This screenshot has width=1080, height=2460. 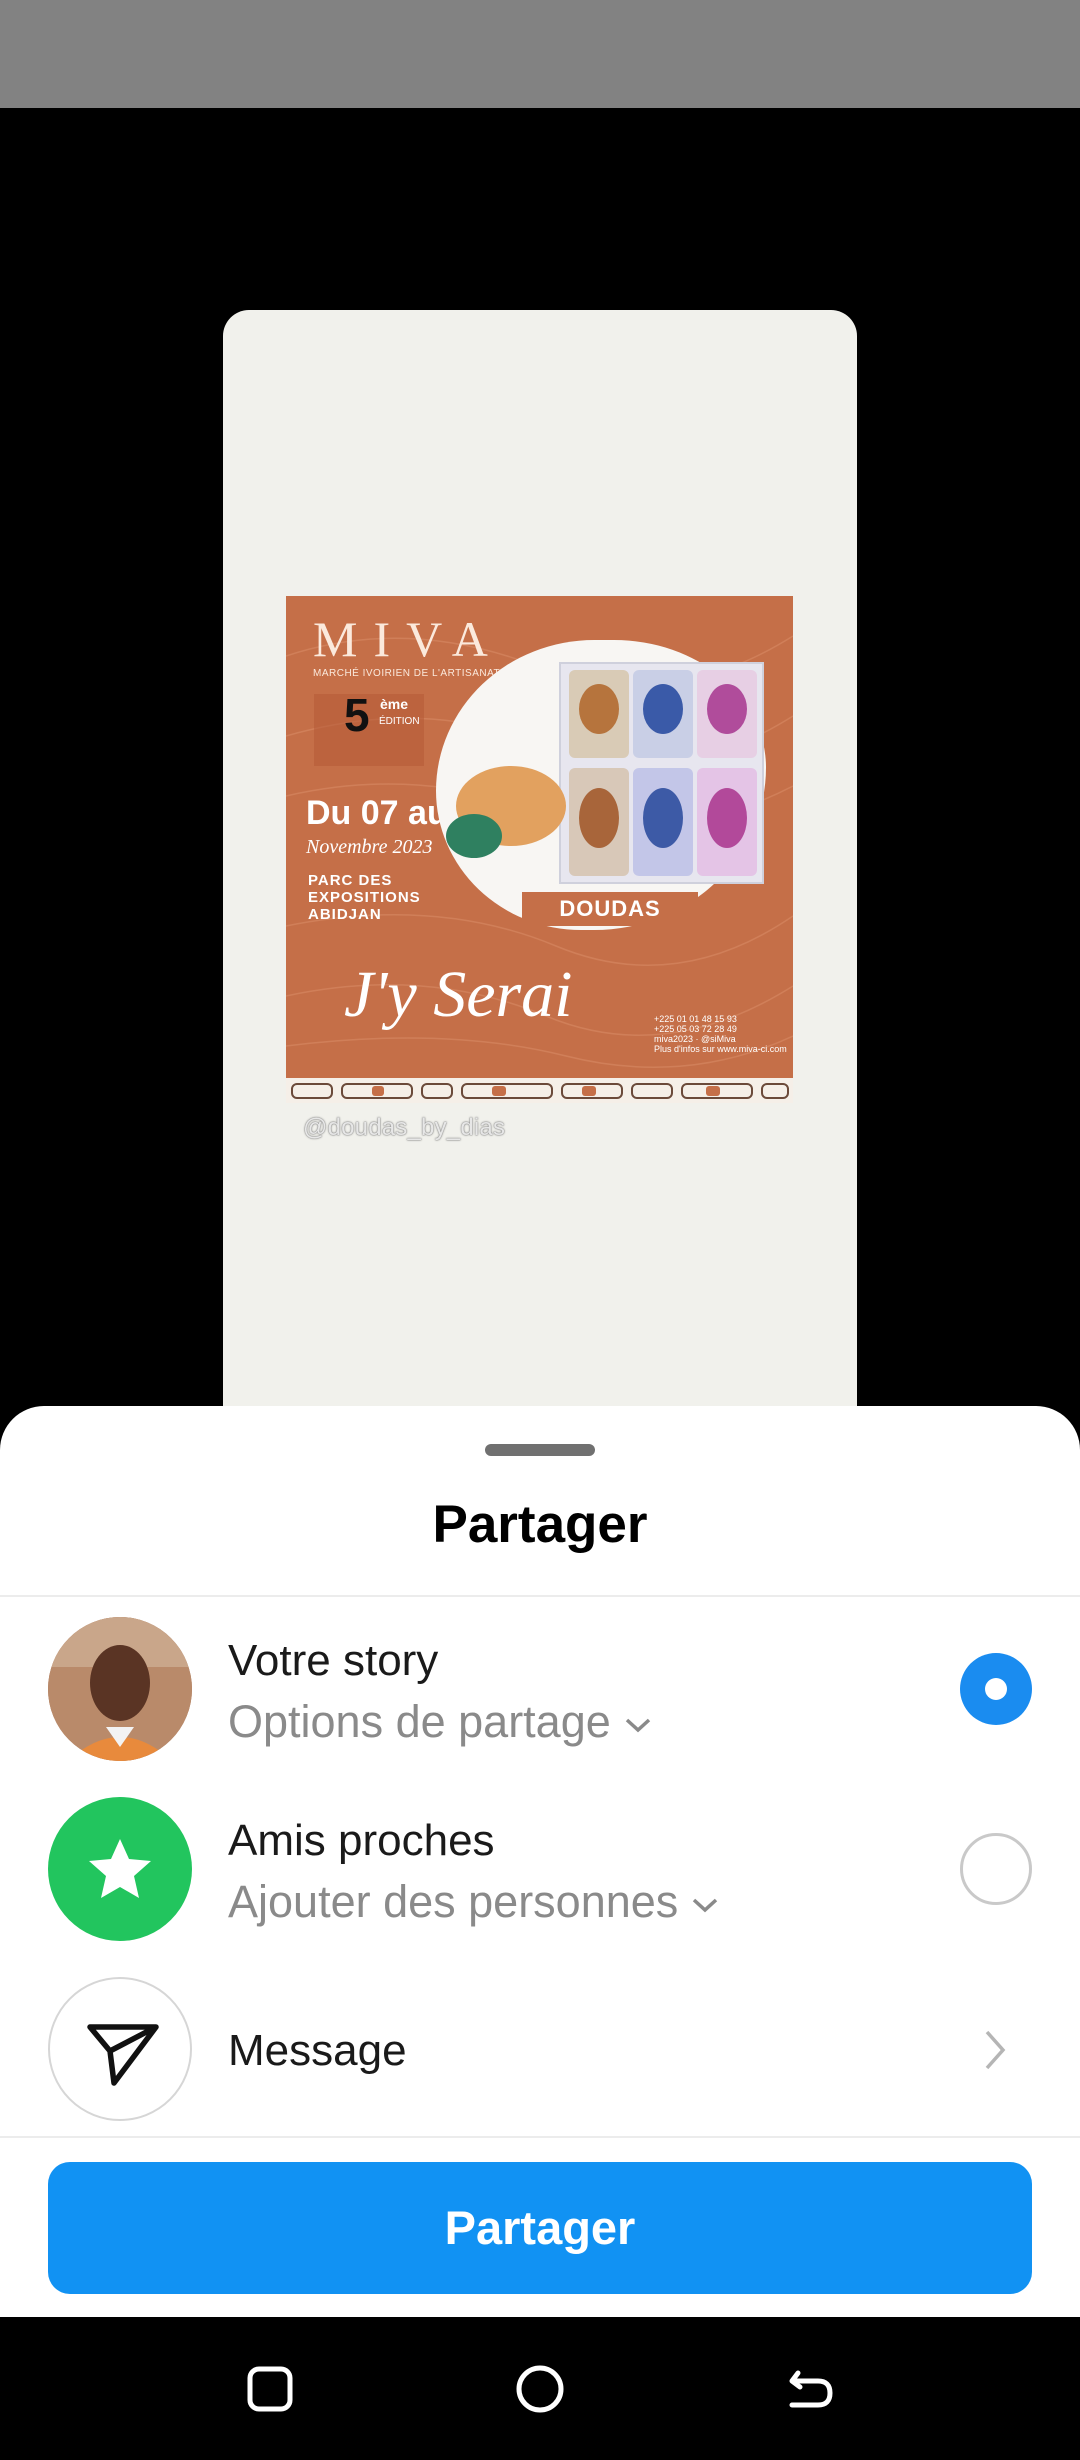 I want to click on product-shelf, so click(x=661, y=773).